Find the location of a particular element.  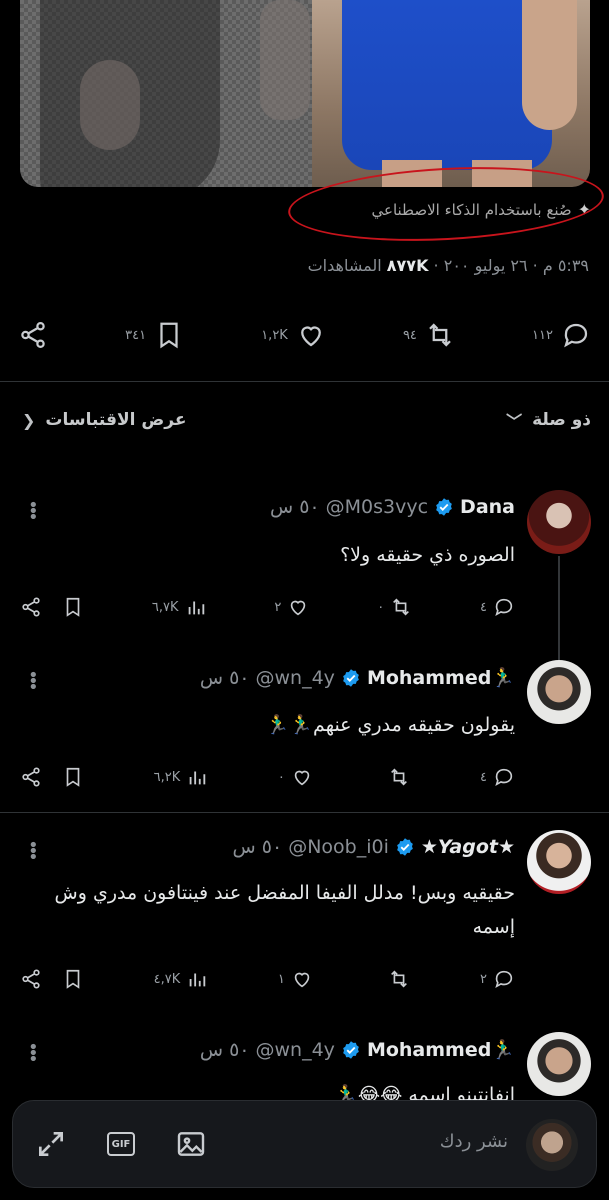

expand-icon is located at coordinates (51, 1144).